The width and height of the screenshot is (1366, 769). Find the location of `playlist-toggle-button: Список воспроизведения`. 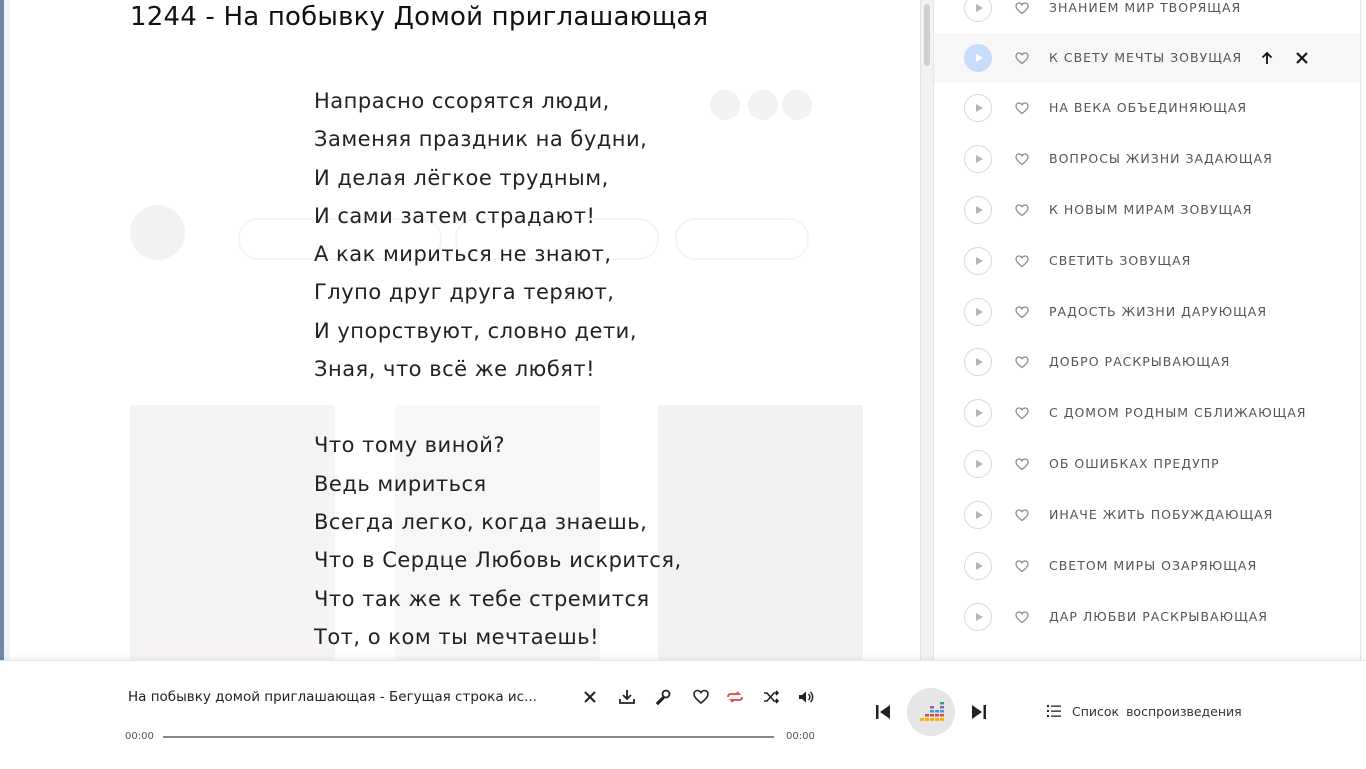

playlist-toggle-button: Список воспроизведения is located at coordinates (1144, 711).